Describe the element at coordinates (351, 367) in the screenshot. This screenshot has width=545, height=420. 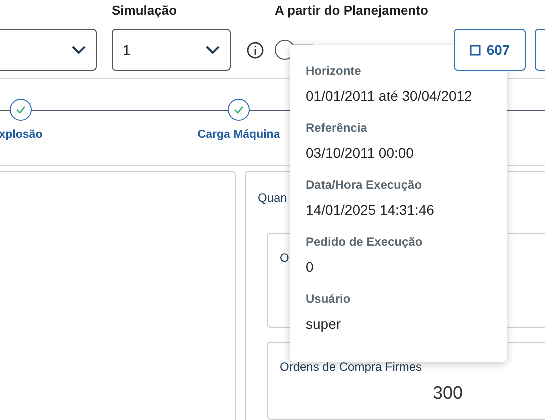
I see `card-title: Ordens de Compra Firmes` at that location.